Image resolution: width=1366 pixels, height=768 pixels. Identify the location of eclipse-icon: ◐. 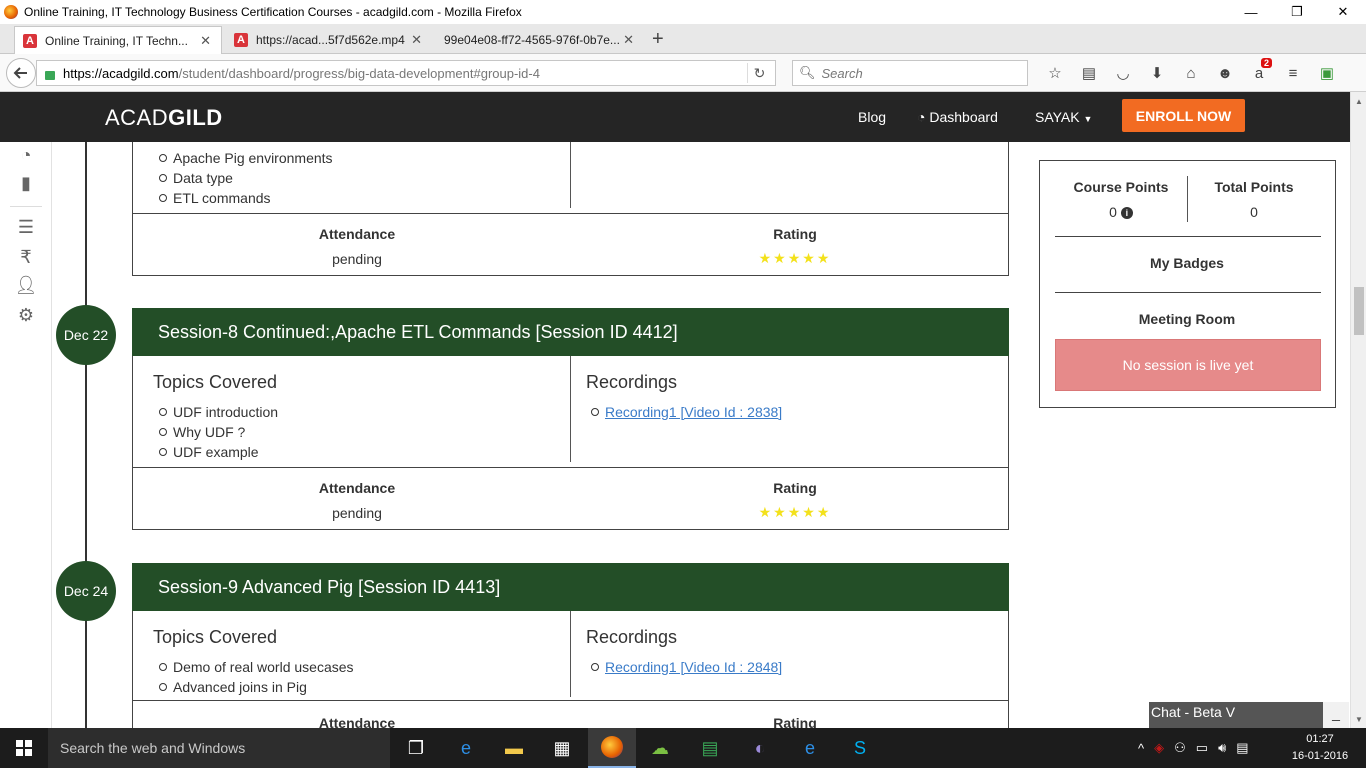
(760, 748).